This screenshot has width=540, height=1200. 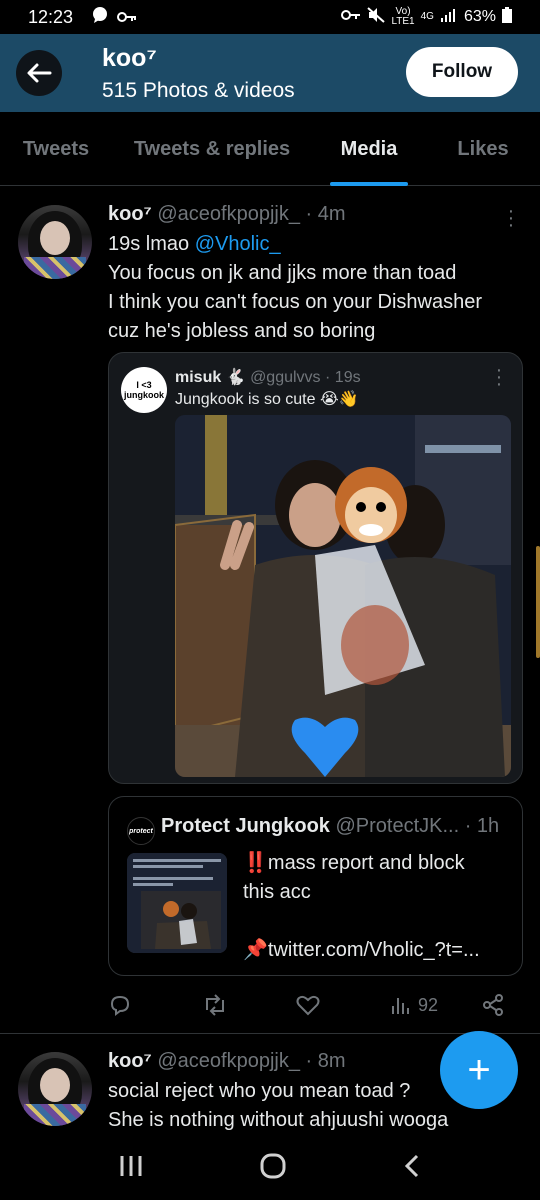 What do you see at coordinates (55, 1089) in the screenshot?
I see `avatar` at bounding box center [55, 1089].